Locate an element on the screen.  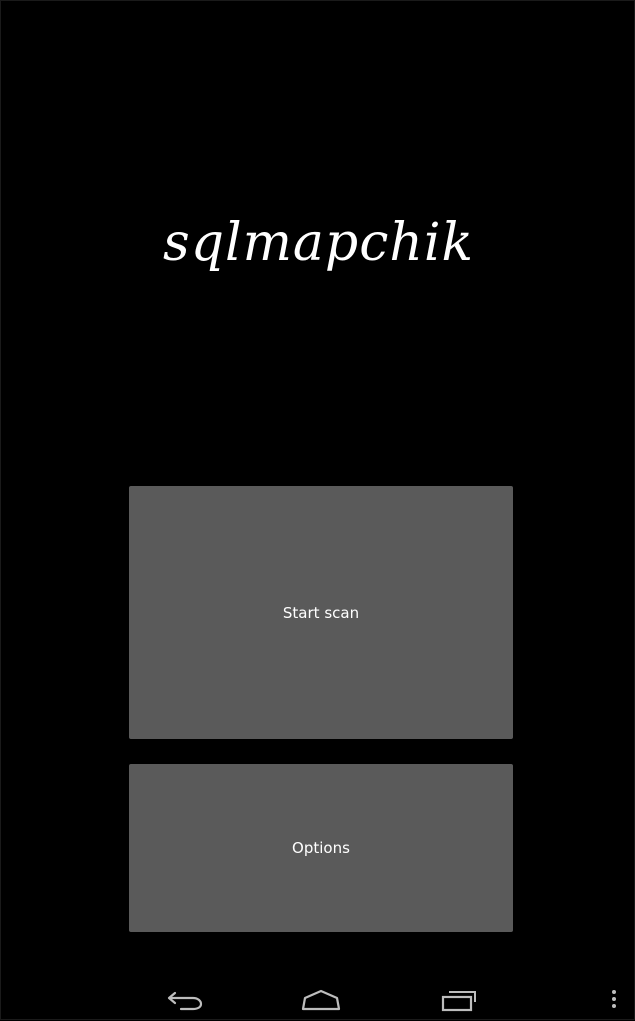
overflow-menu-button is located at coordinates (614, 999).